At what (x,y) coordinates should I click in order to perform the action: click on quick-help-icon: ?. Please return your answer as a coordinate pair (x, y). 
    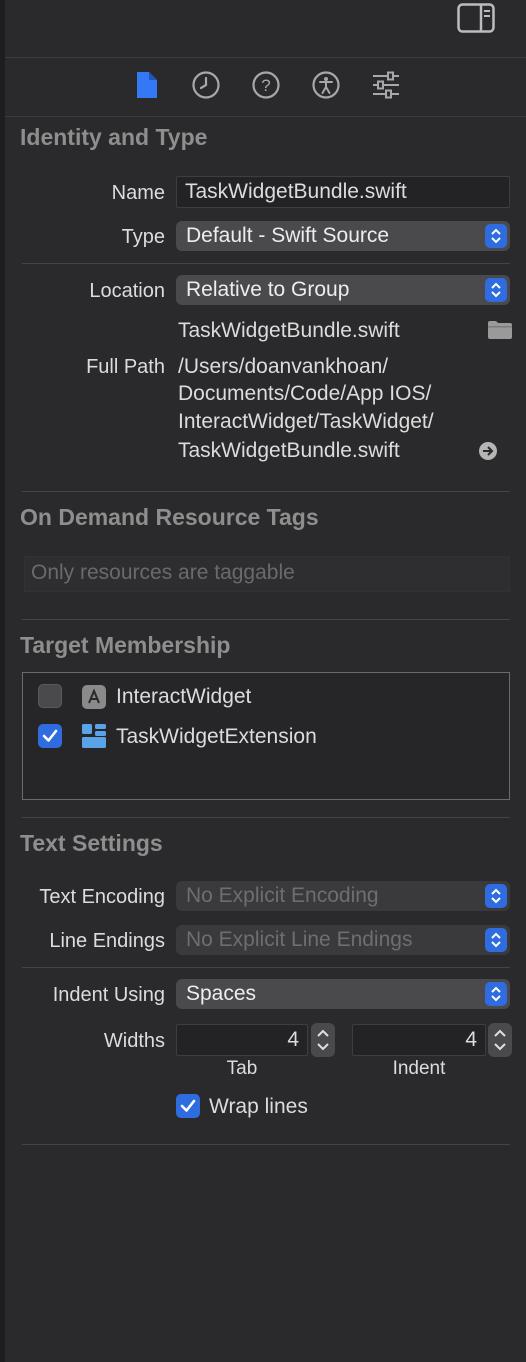
    Looking at the image, I should click on (266, 85).